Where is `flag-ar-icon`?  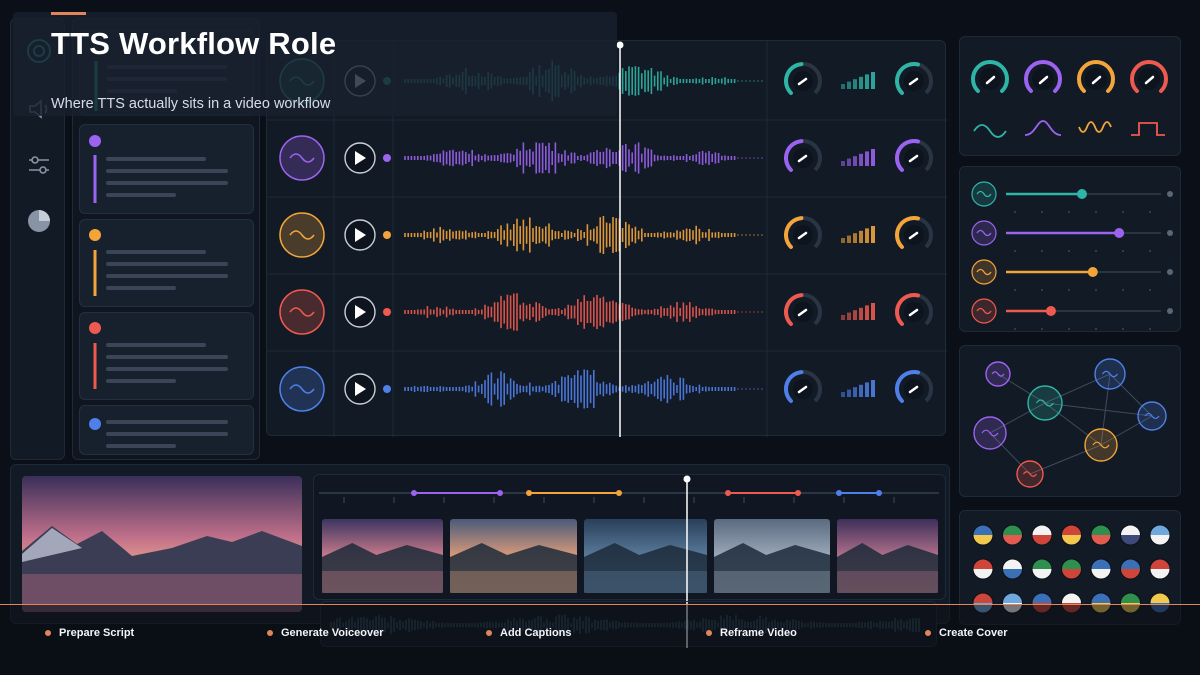
flag-ar-icon is located at coordinates (1160, 535).